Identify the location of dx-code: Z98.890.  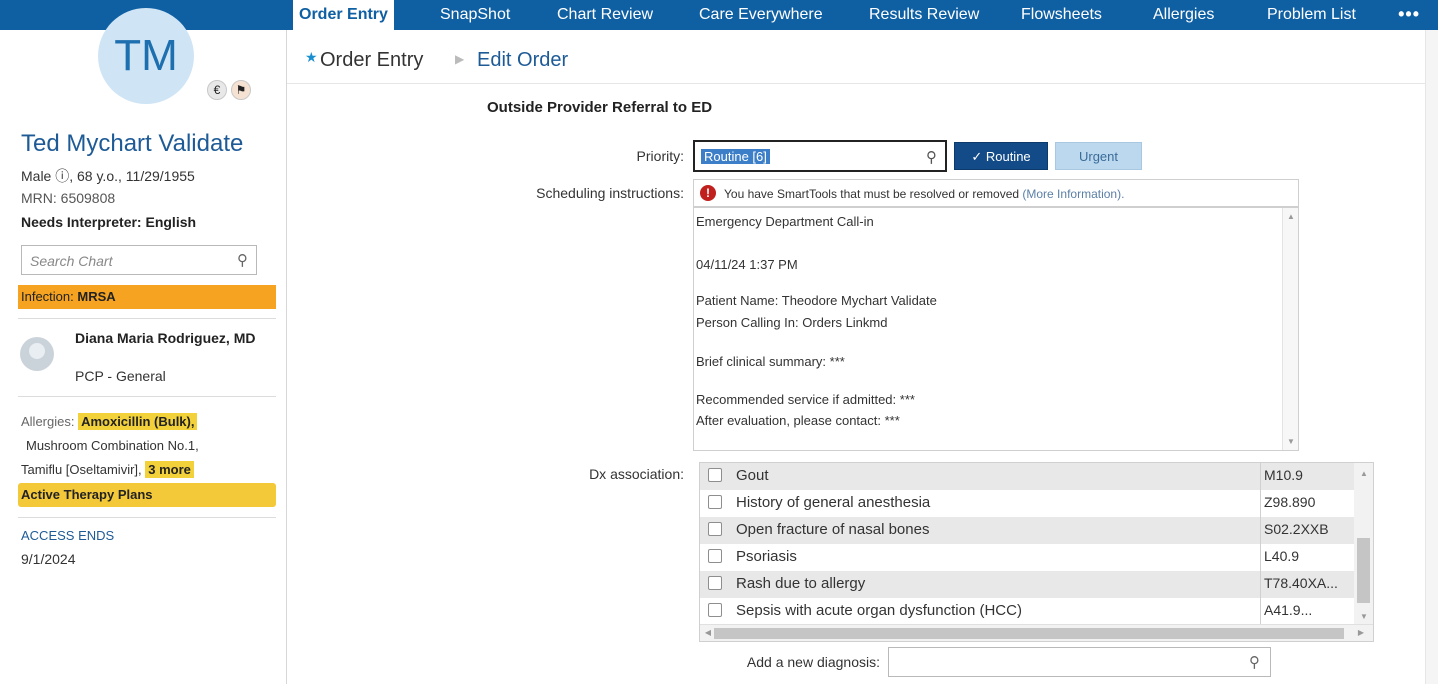
(1290, 502).